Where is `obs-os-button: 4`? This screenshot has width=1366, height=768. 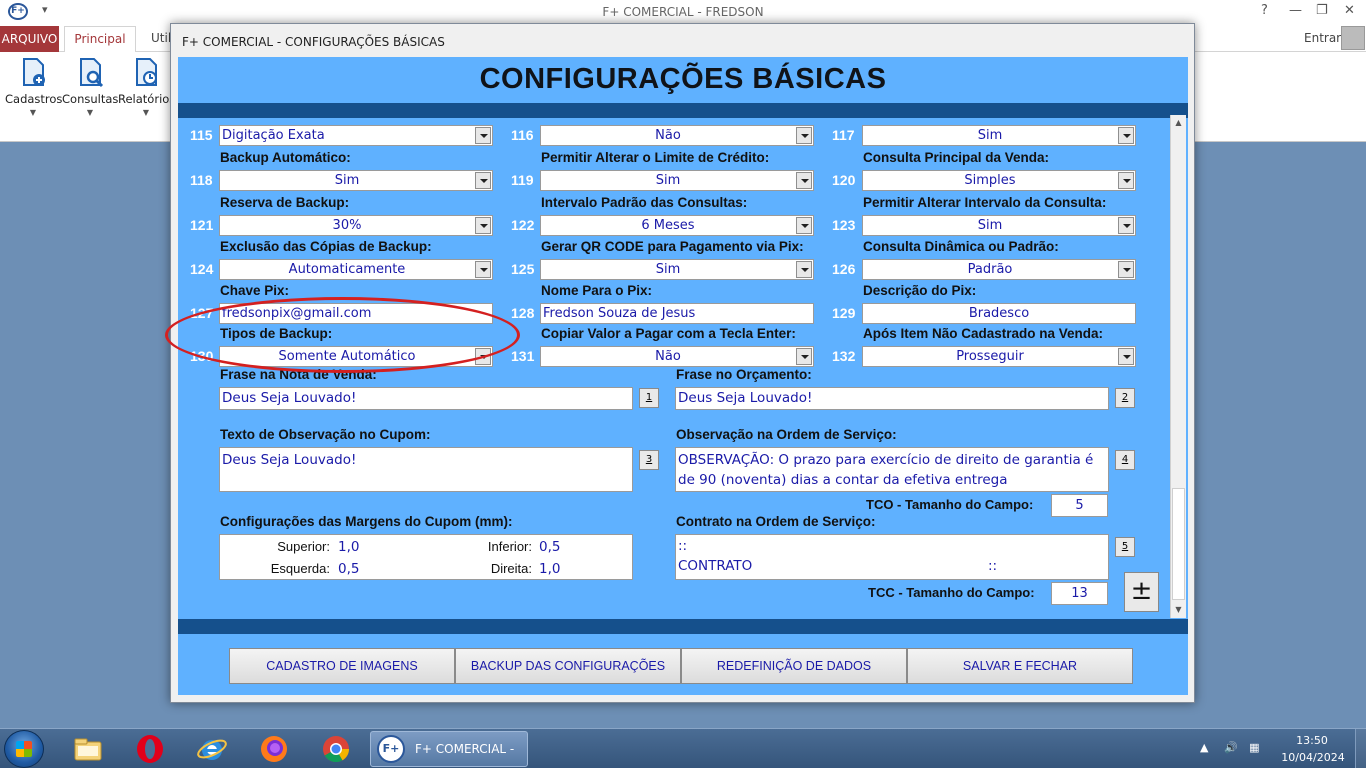 obs-os-button: 4 is located at coordinates (1125, 460).